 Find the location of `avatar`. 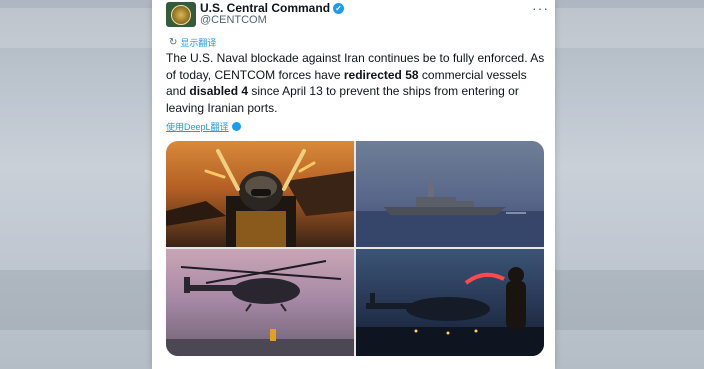

avatar is located at coordinates (181, 14).